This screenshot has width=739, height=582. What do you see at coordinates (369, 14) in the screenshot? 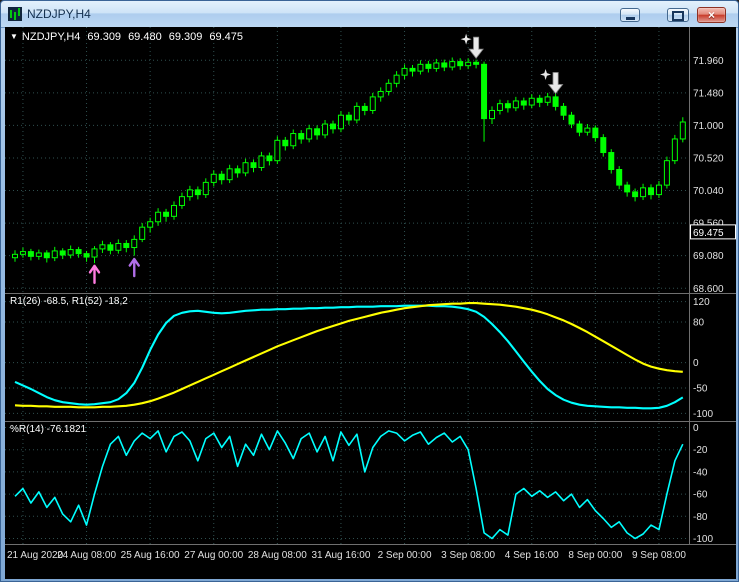
I see `title-bar: NZDJPY,H4 ×` at bounding box center [369, 14].